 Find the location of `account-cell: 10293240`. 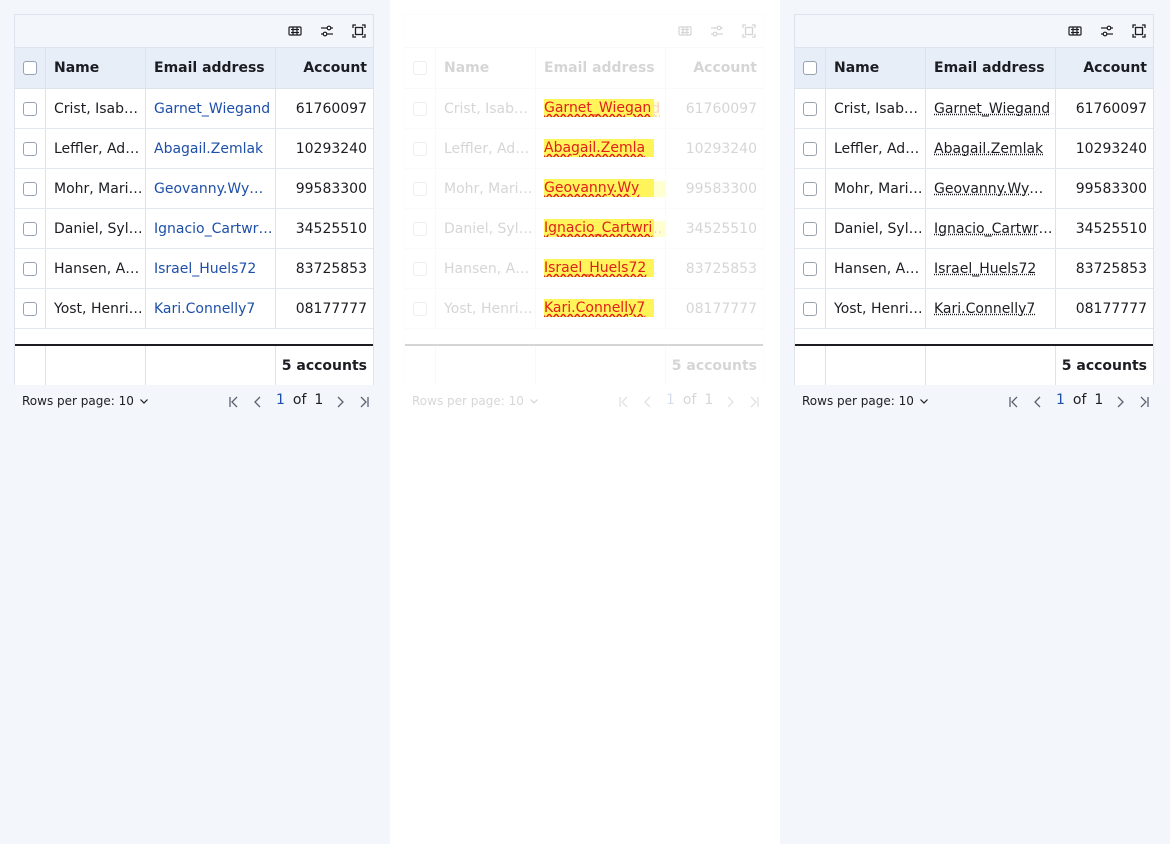

account-cell: 10293240 is located at coordinates (721, 148).